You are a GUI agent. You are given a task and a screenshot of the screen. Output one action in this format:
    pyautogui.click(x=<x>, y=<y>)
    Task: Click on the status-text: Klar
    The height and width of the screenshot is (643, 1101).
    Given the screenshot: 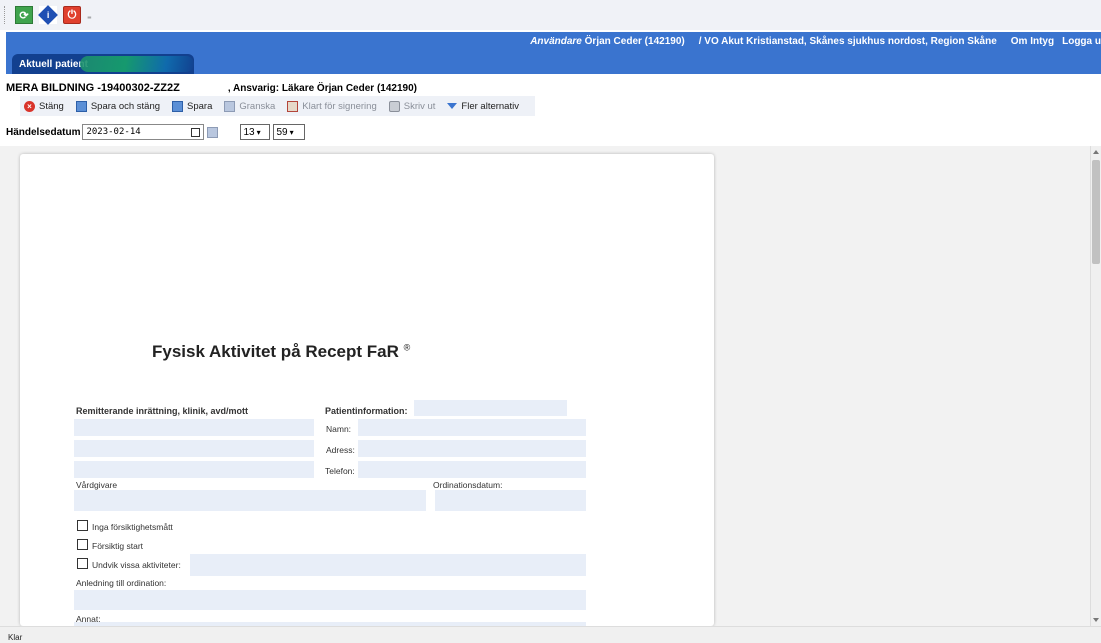 What is the action you would take?
    pyautogui.click(x=15, y=637)
    